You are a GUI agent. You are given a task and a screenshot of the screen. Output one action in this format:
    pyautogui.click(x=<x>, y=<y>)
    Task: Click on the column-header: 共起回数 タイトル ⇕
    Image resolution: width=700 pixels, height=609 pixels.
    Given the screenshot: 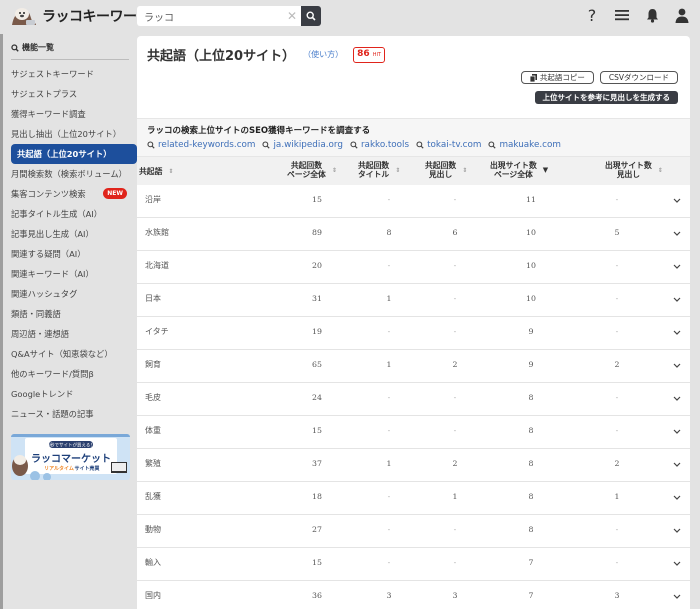 What is the action you would take?
    pyautogui.click(x=379, y=170)
    